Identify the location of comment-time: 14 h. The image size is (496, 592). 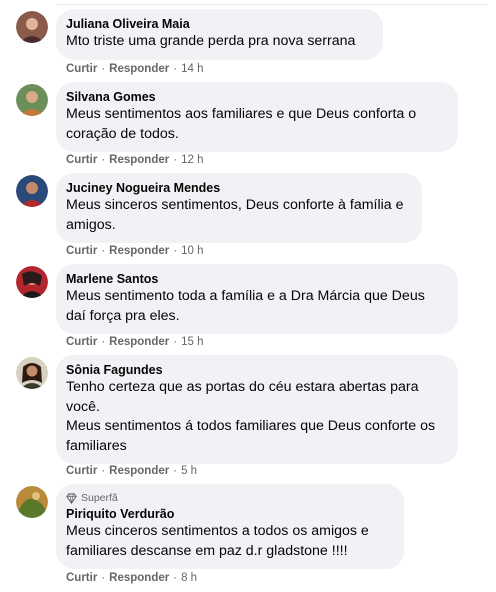
(192, 69).